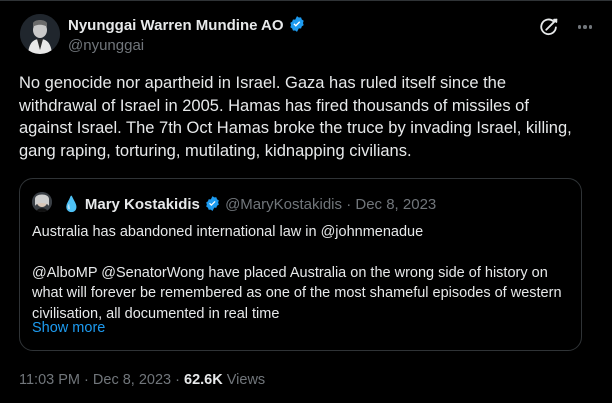  Describe the element at coordinates (549, 27) in the screenshot. I see `grok-icon` at that location.